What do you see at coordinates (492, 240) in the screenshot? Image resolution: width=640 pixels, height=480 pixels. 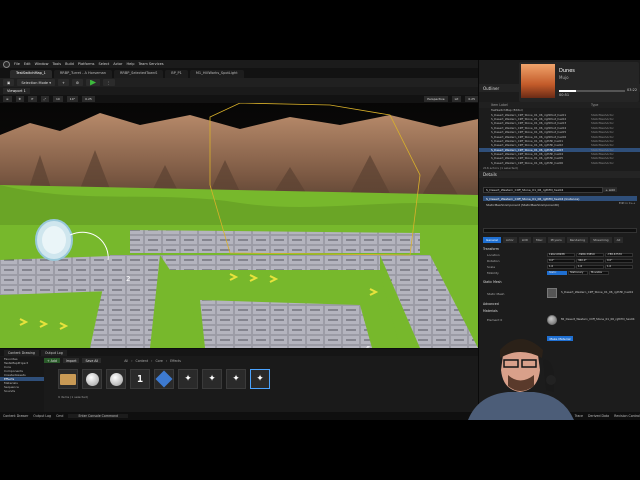 I see `category-tab: General` at bounding box center [492, 240].